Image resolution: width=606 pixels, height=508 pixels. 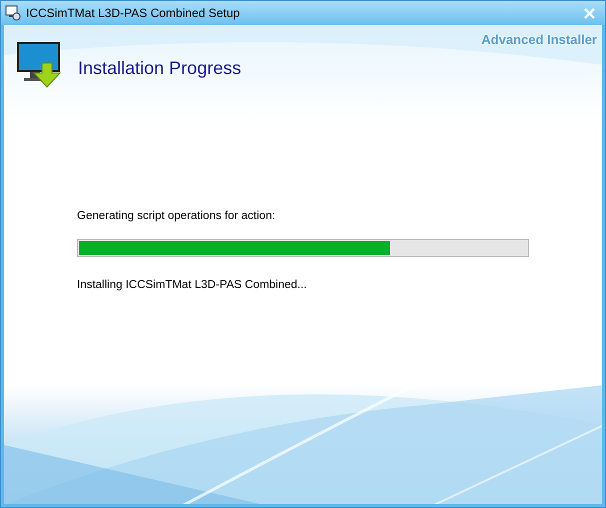 I want to click on page-title: Installation Progress, so click(x=160, y=68).